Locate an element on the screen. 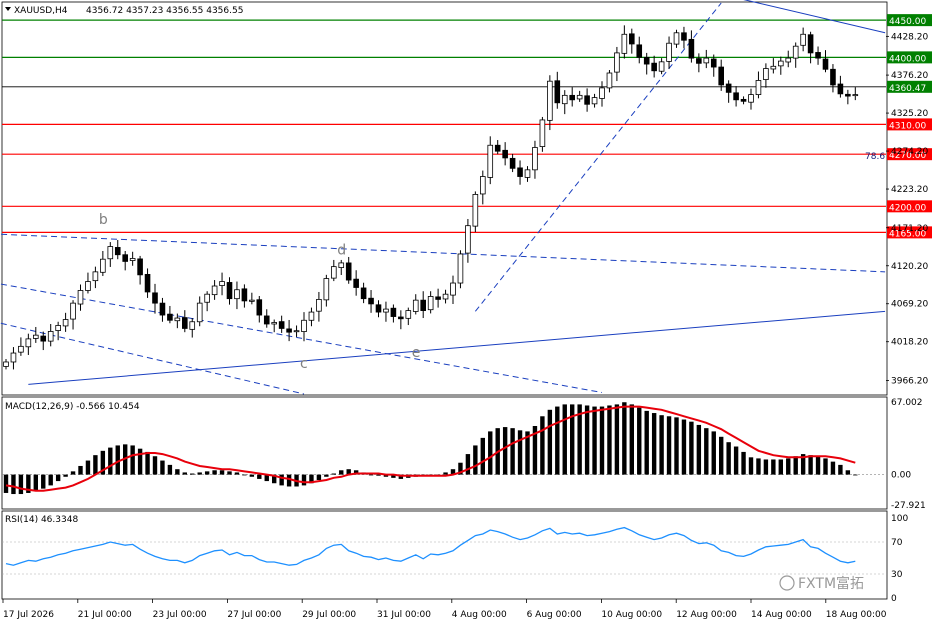  time-tick-label: 18 Aug 00:00 is located at coordinates (856, 615).